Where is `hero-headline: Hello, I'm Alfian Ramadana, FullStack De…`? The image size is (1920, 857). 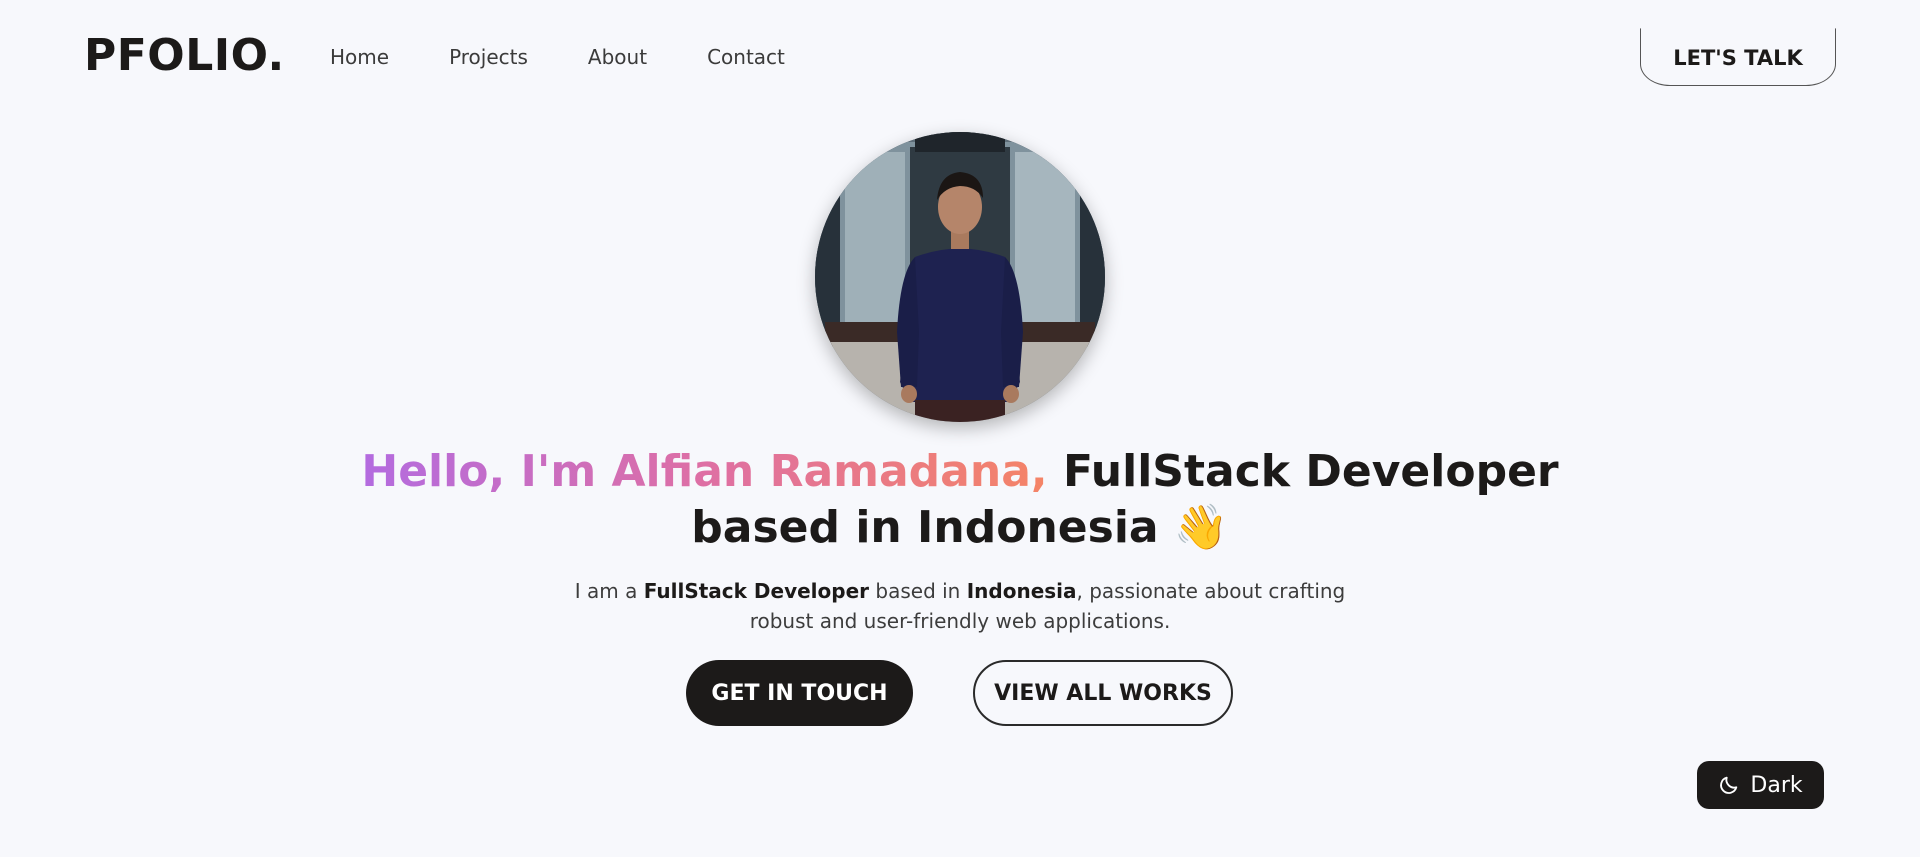 hero-headline: Hello, I'm Alfian Ramadana, FullStack De… is located at coordinates (960, 500).